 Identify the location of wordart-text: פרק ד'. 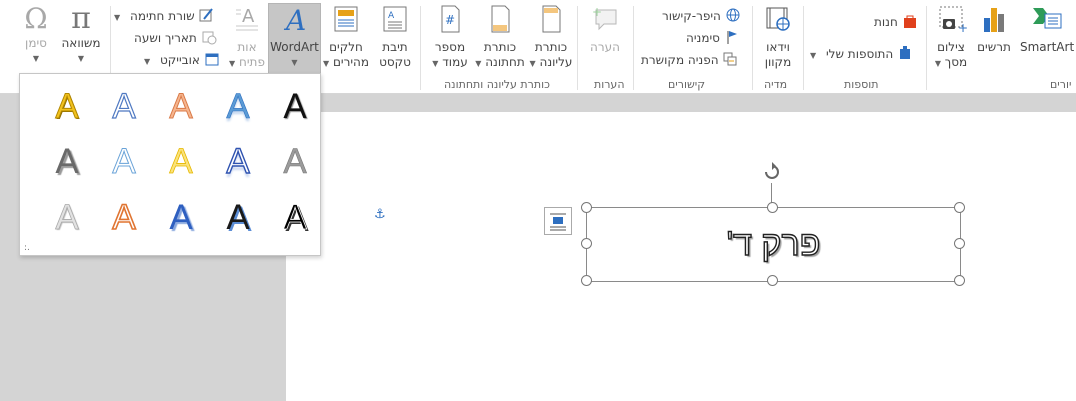
(773, 244).